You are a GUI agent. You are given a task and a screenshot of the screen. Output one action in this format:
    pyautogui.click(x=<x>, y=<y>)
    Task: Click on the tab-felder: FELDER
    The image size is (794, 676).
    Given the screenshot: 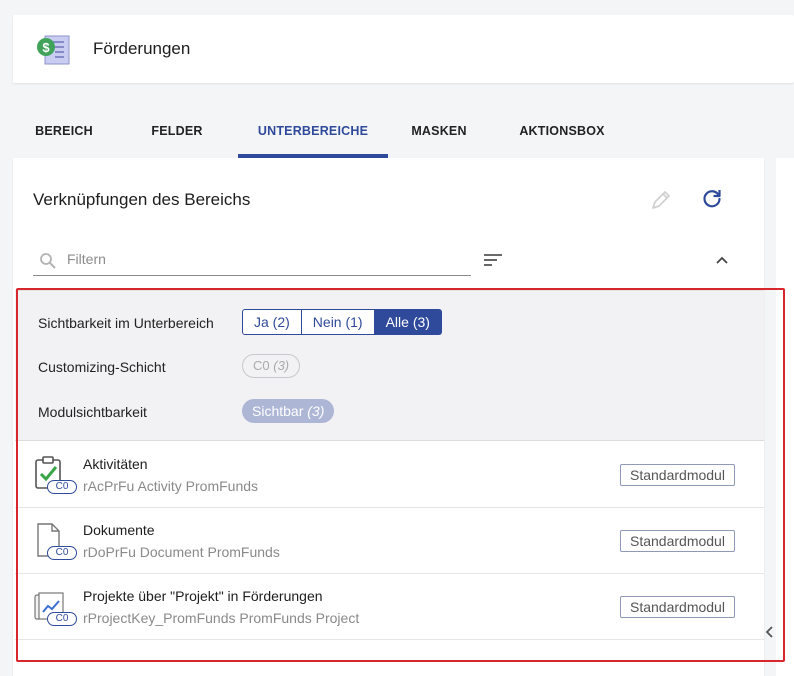 What is the action you would take?
    pyautogui.click(x=177, y=135)
    